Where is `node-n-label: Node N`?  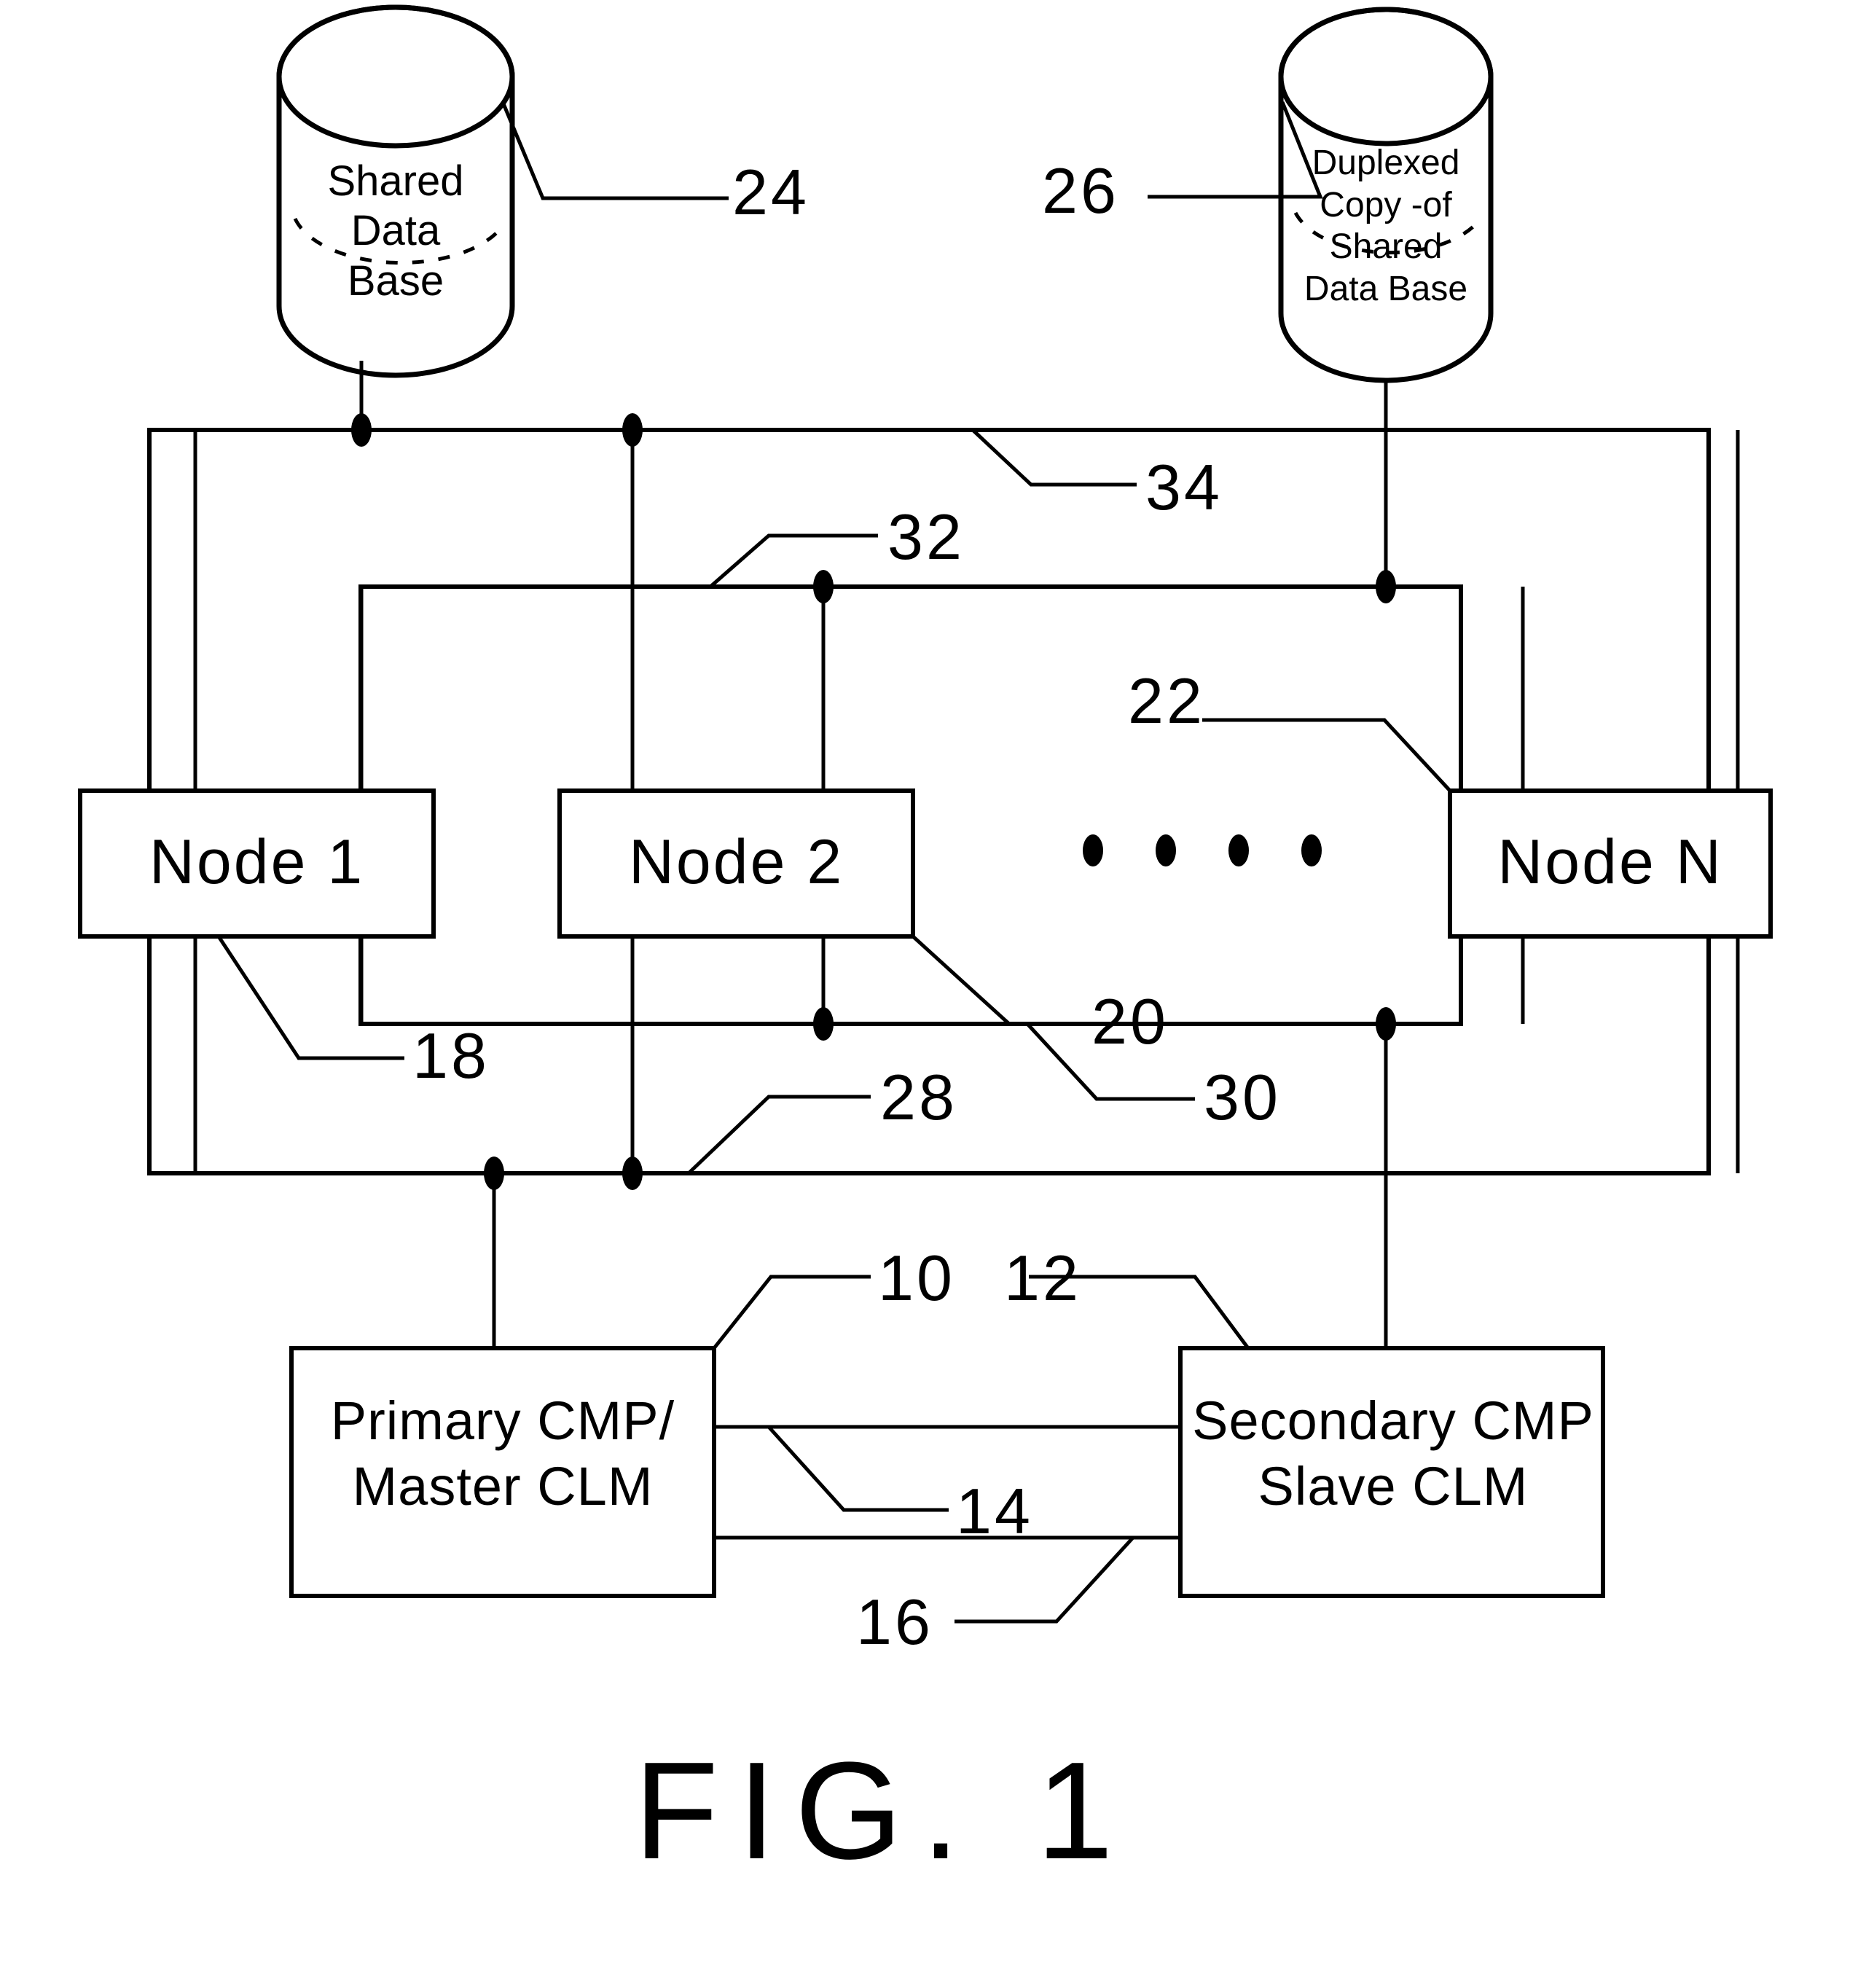
node-n-label: Node N is located at coordinates (1610, 862).